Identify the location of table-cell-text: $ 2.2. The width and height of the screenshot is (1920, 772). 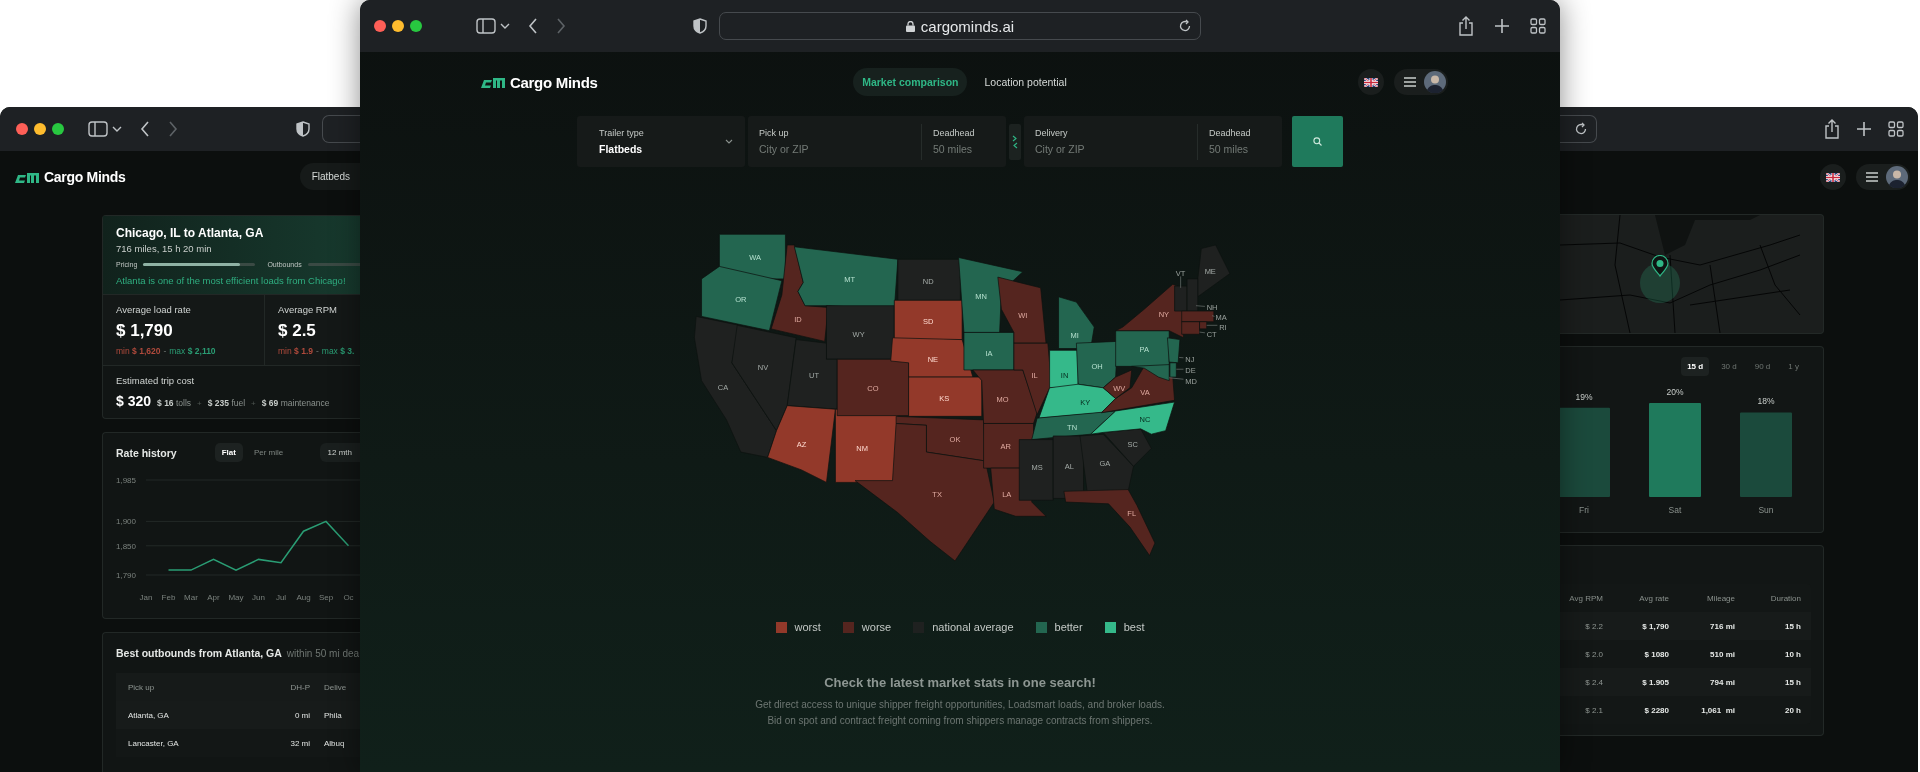
(1593, 626).